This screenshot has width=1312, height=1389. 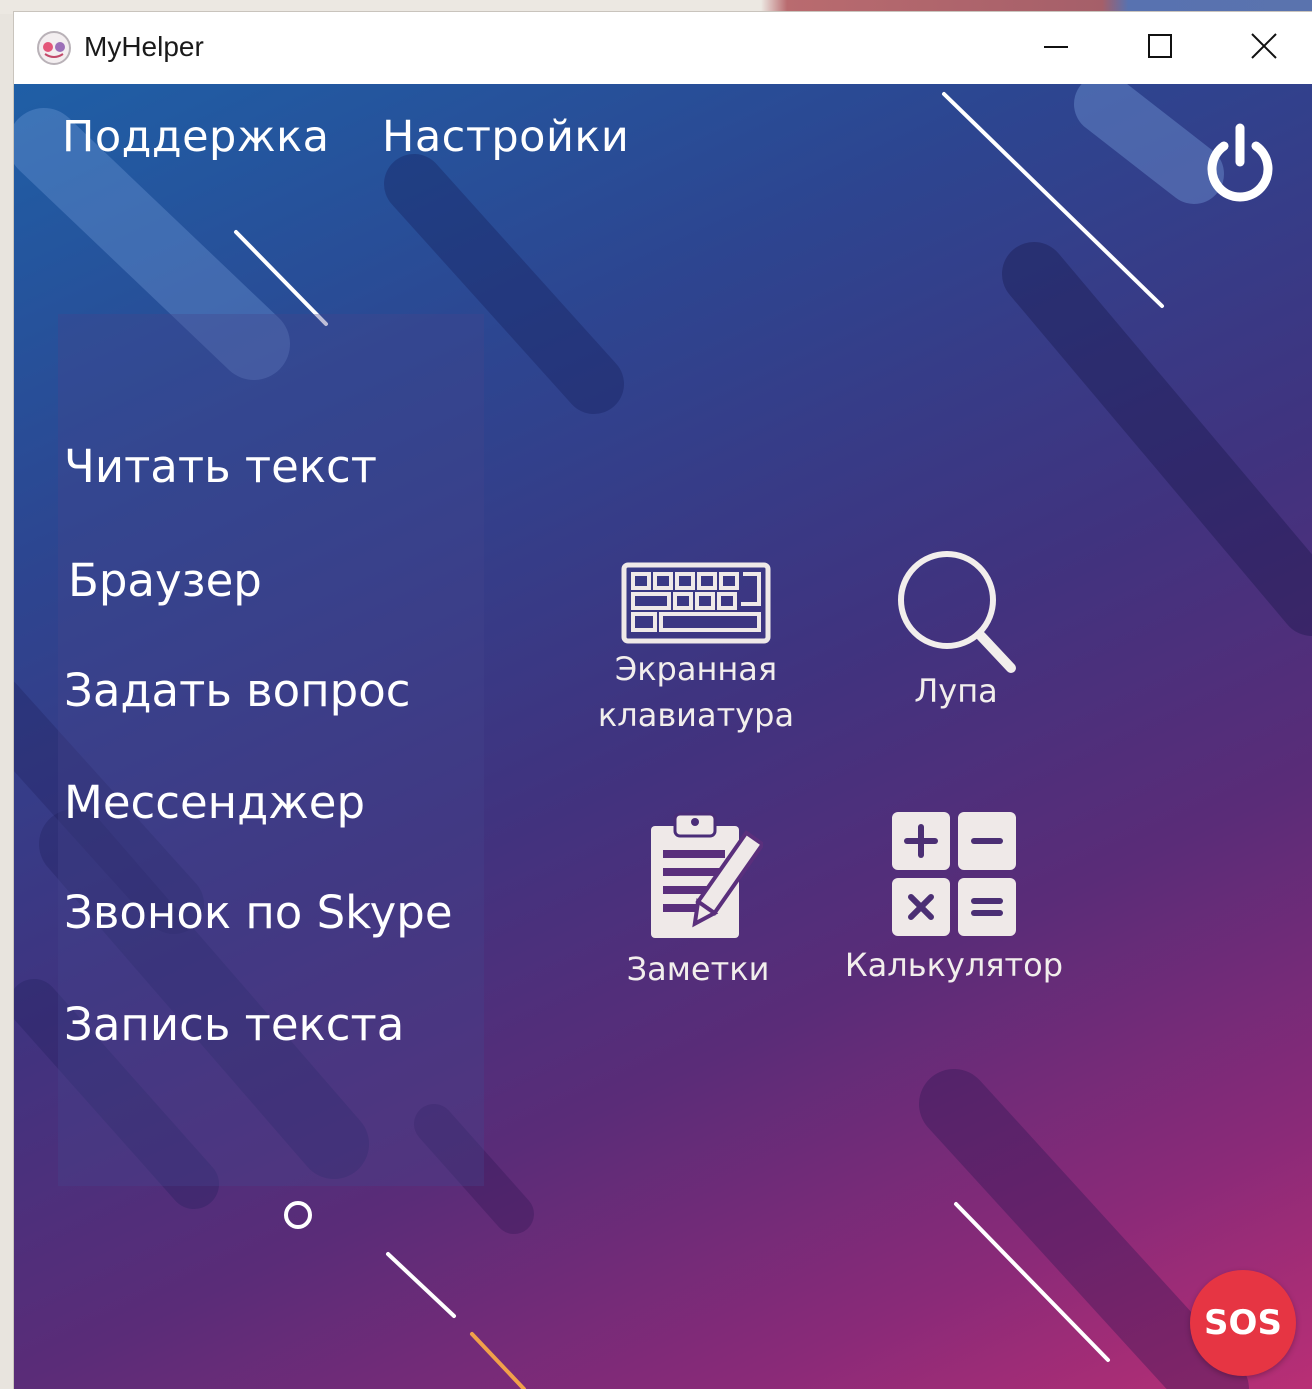 I want to click on title-bar: MyHelper, so click(x=663, y=48).